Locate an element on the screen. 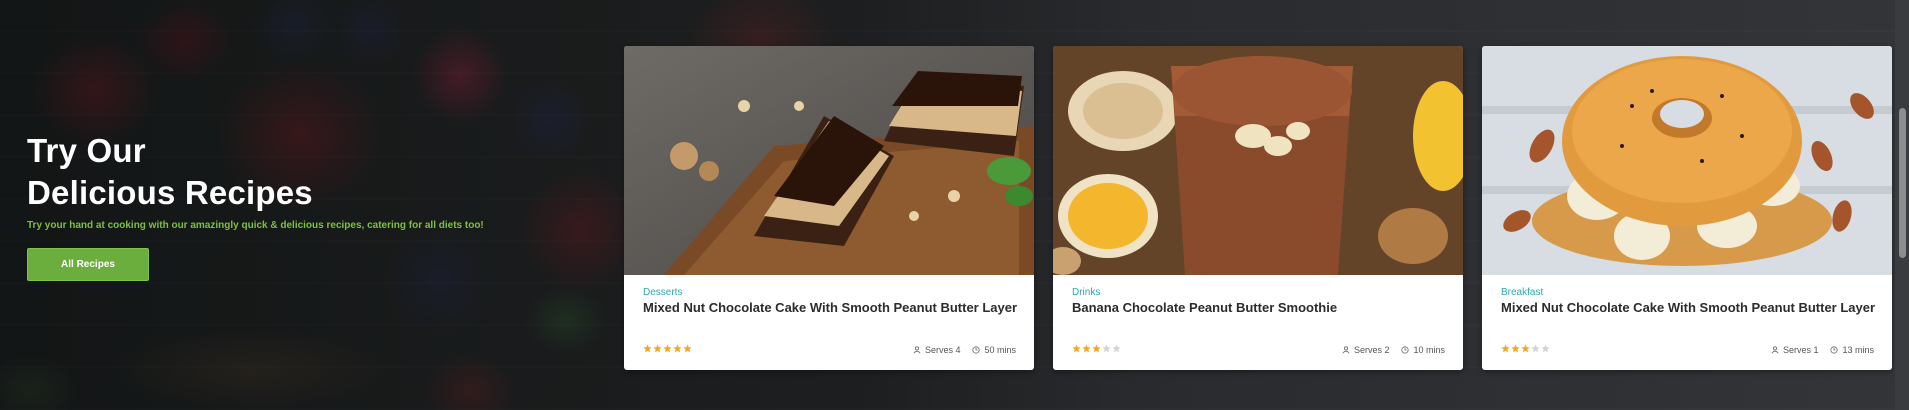  recipe-title: Banana Chocolate Peanut Butter Smoothie is located at coordinates (1204, 307).